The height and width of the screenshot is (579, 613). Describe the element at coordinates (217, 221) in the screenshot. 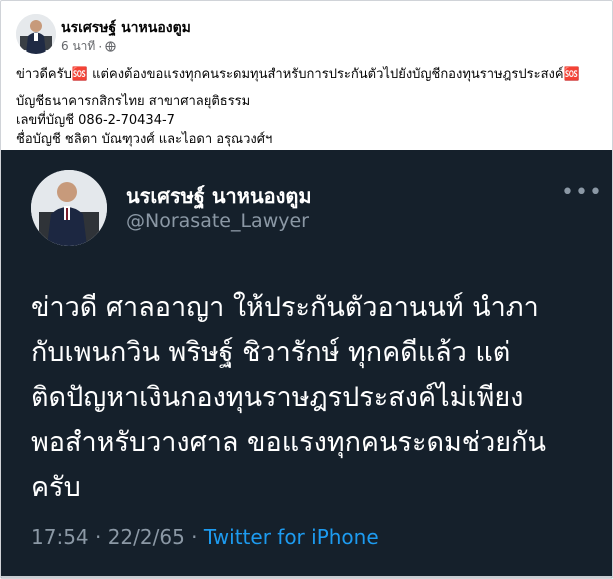

I see `tweet-handle: @Norasate_Lawyer` at that location.